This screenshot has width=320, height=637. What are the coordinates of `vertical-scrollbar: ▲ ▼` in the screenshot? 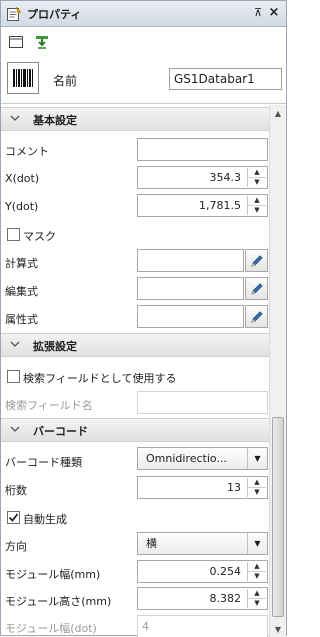 It's located at (277, 371).